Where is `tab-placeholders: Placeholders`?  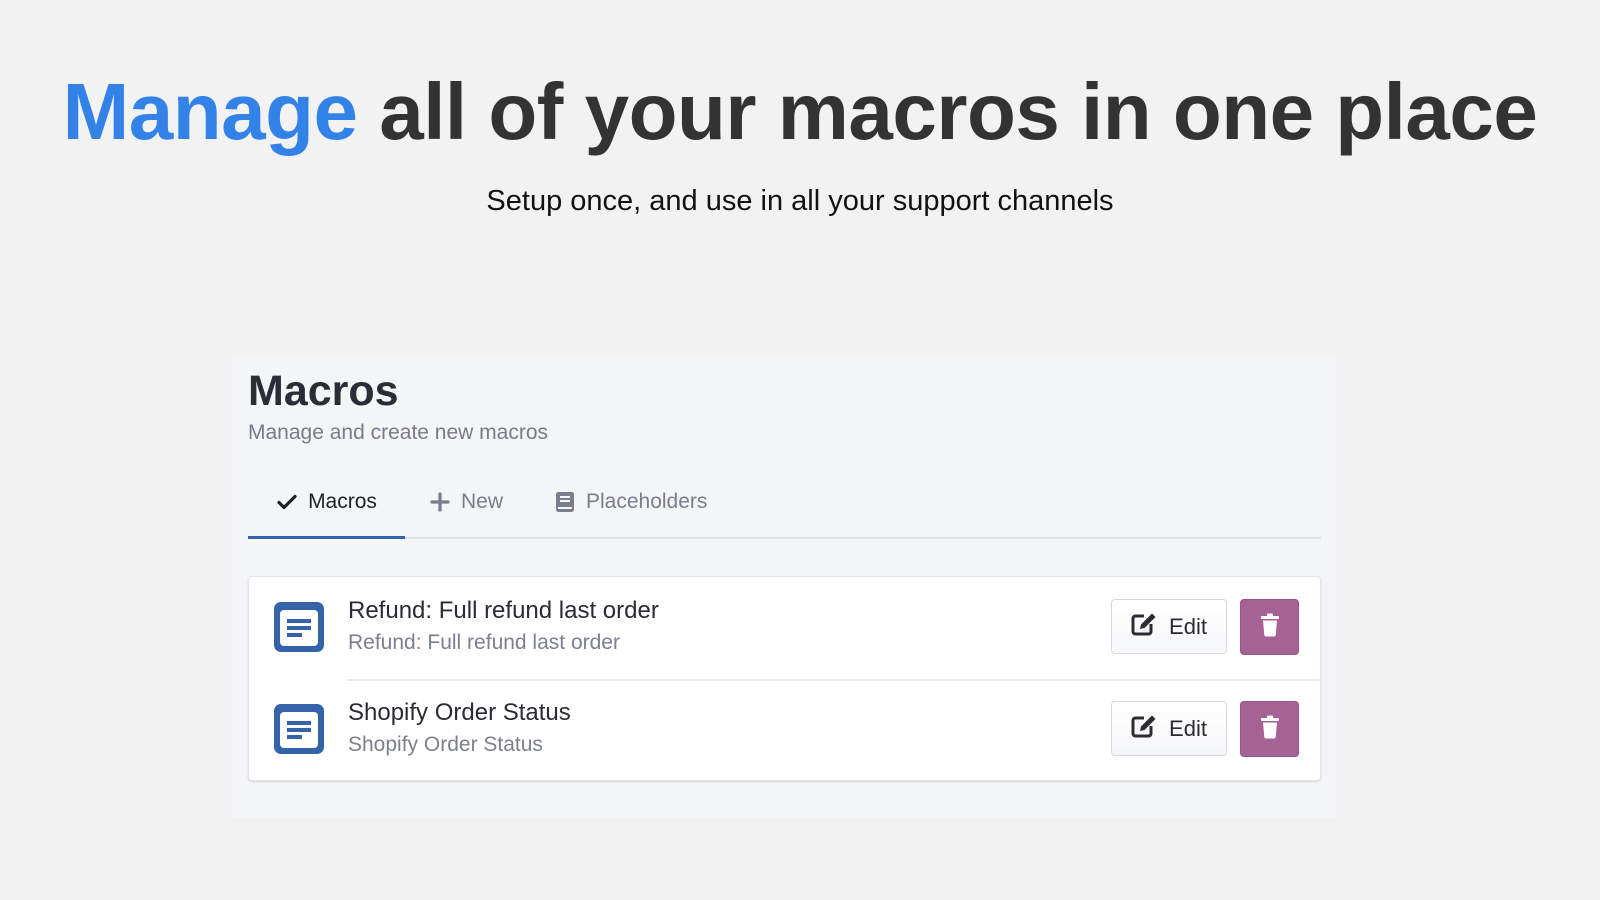
tab-placeholders: Placeholders is located at coordinates (630, 502).